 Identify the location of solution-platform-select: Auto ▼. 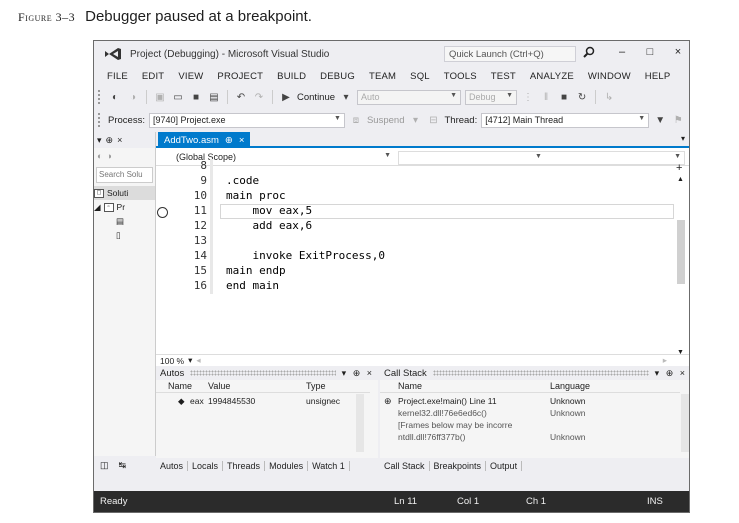
(409, 97).